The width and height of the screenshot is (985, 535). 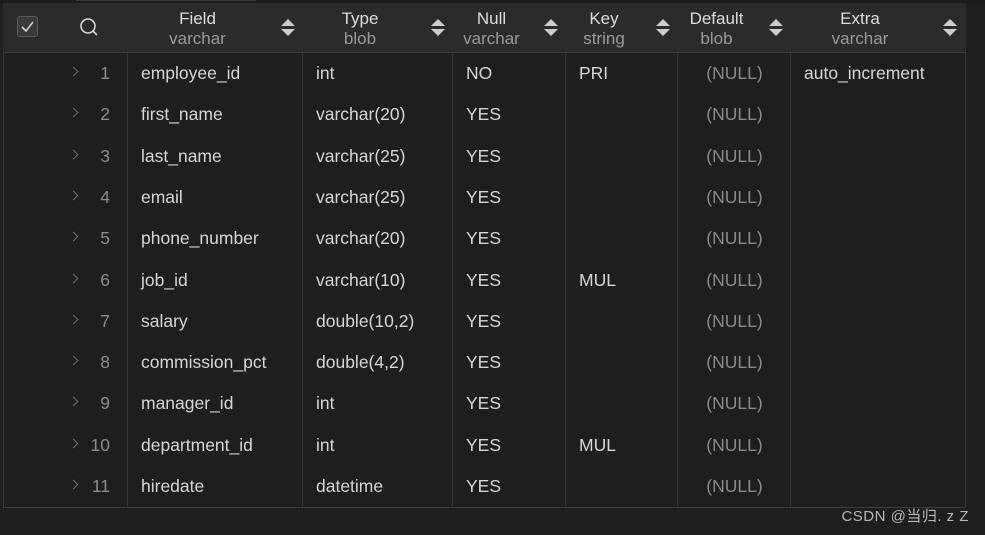 What do you see at coordinates (360, 18) in the screenshot?
I see `column-title: Type` at bounding box center [360, 18].